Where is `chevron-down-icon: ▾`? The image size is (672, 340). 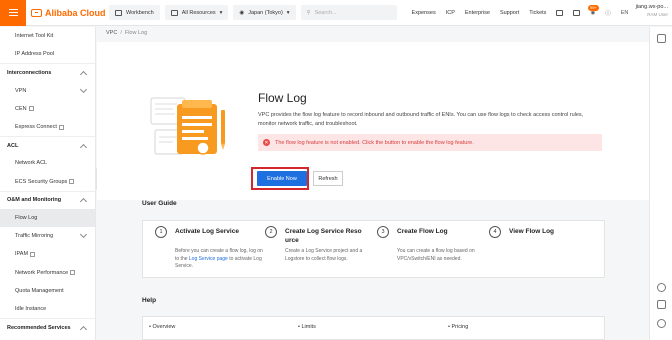
chevron-down-icon: ▾ is located at coordinates (221, 12).